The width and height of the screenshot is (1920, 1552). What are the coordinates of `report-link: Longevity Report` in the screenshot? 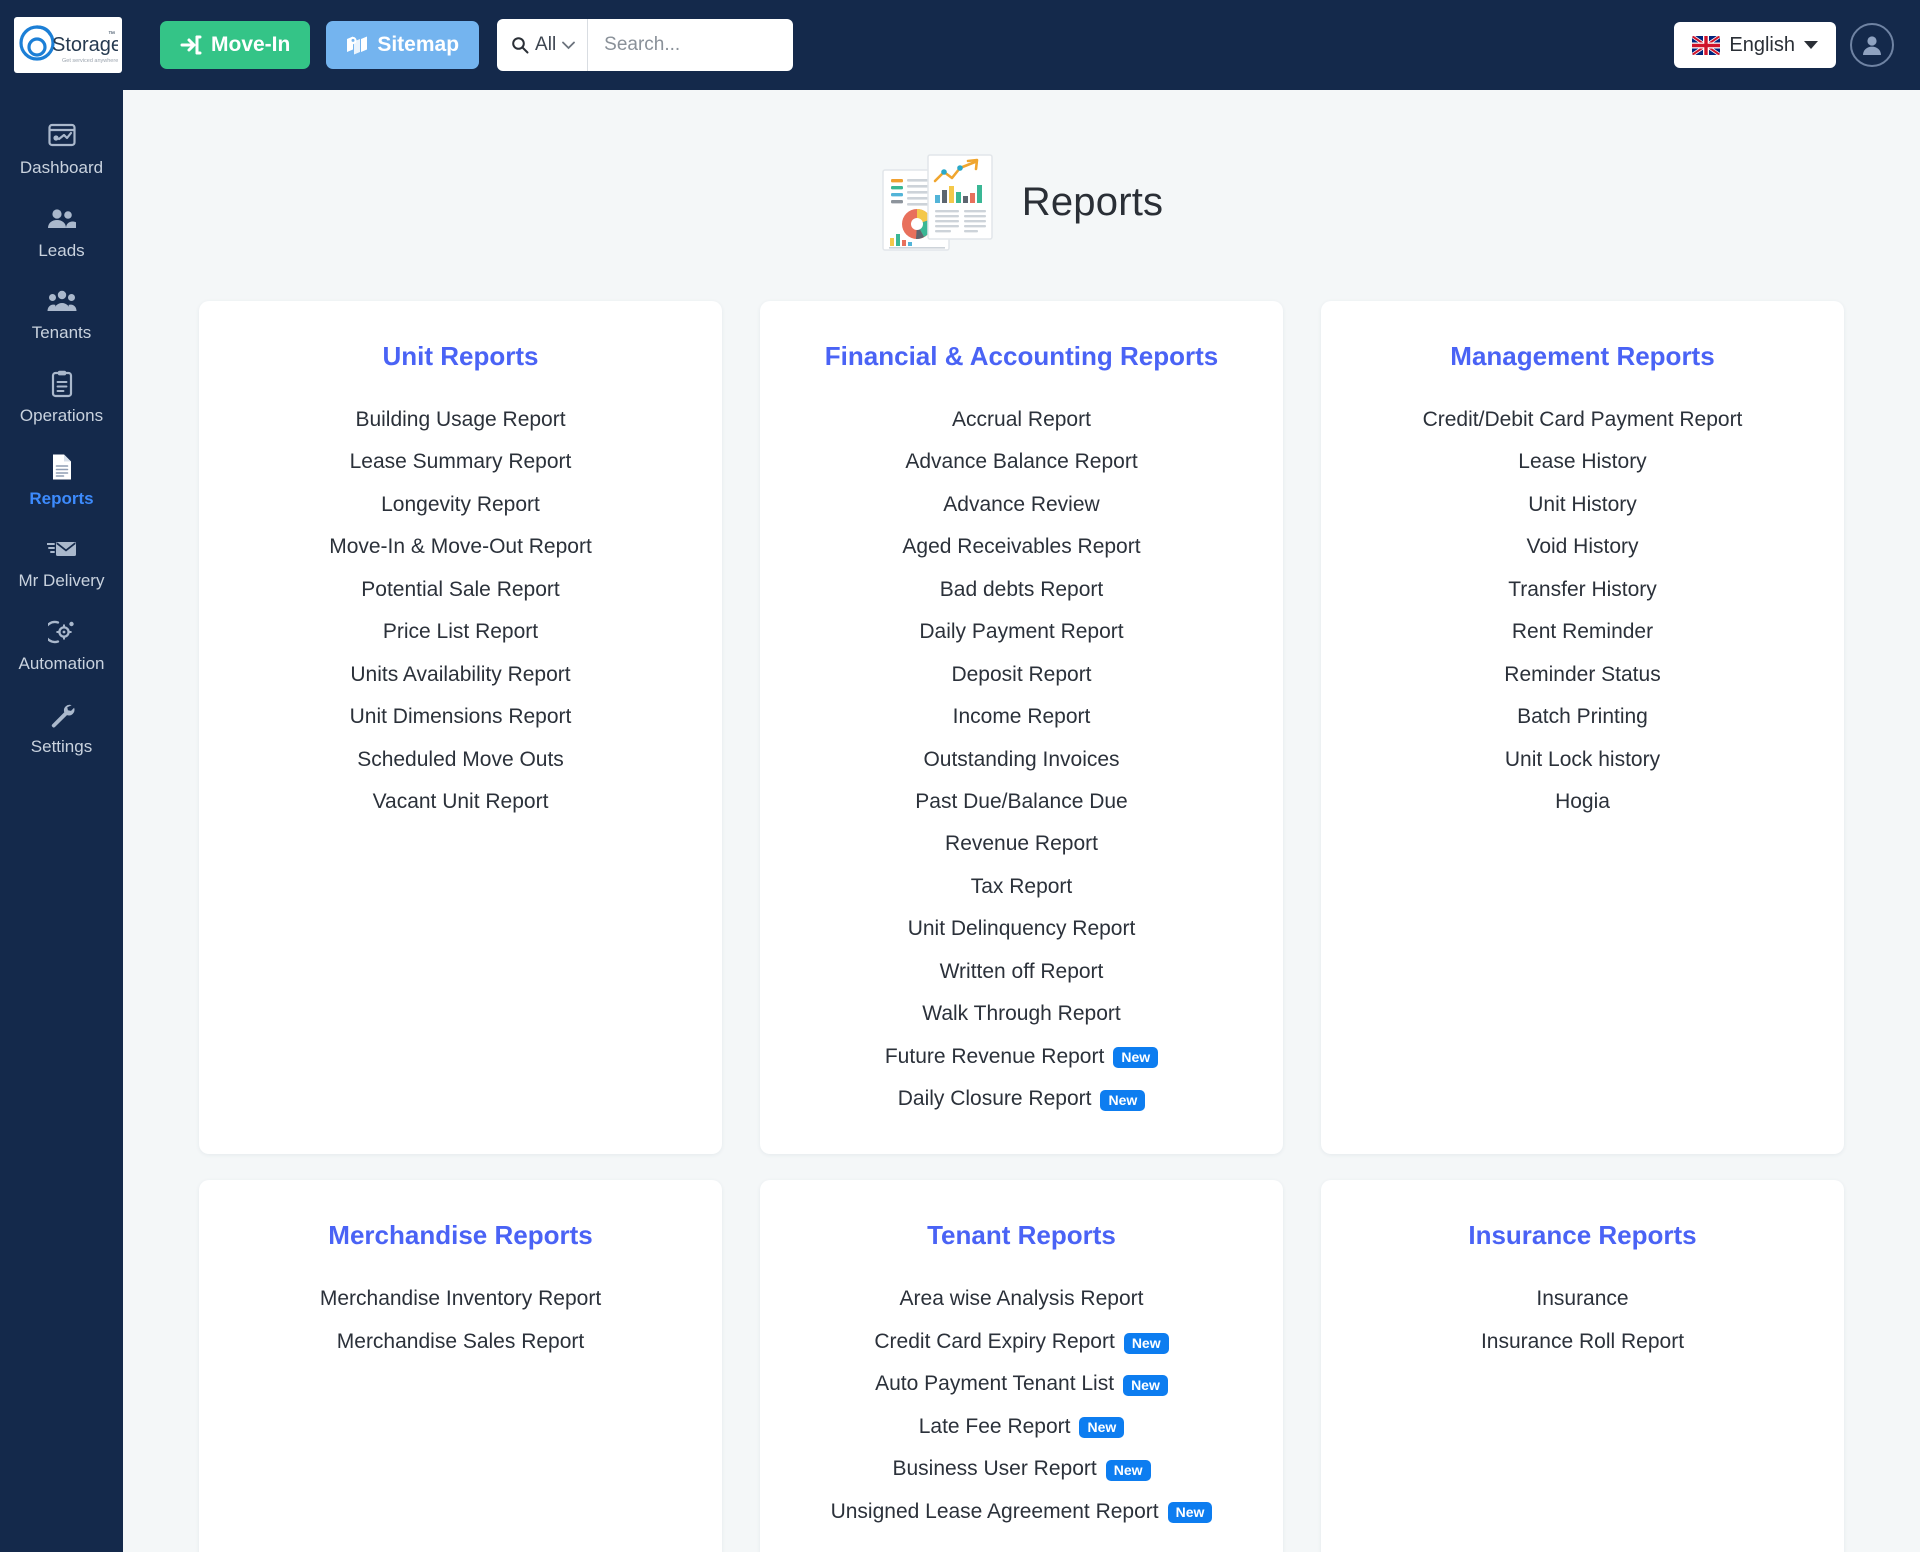 It's located at (460, 505).